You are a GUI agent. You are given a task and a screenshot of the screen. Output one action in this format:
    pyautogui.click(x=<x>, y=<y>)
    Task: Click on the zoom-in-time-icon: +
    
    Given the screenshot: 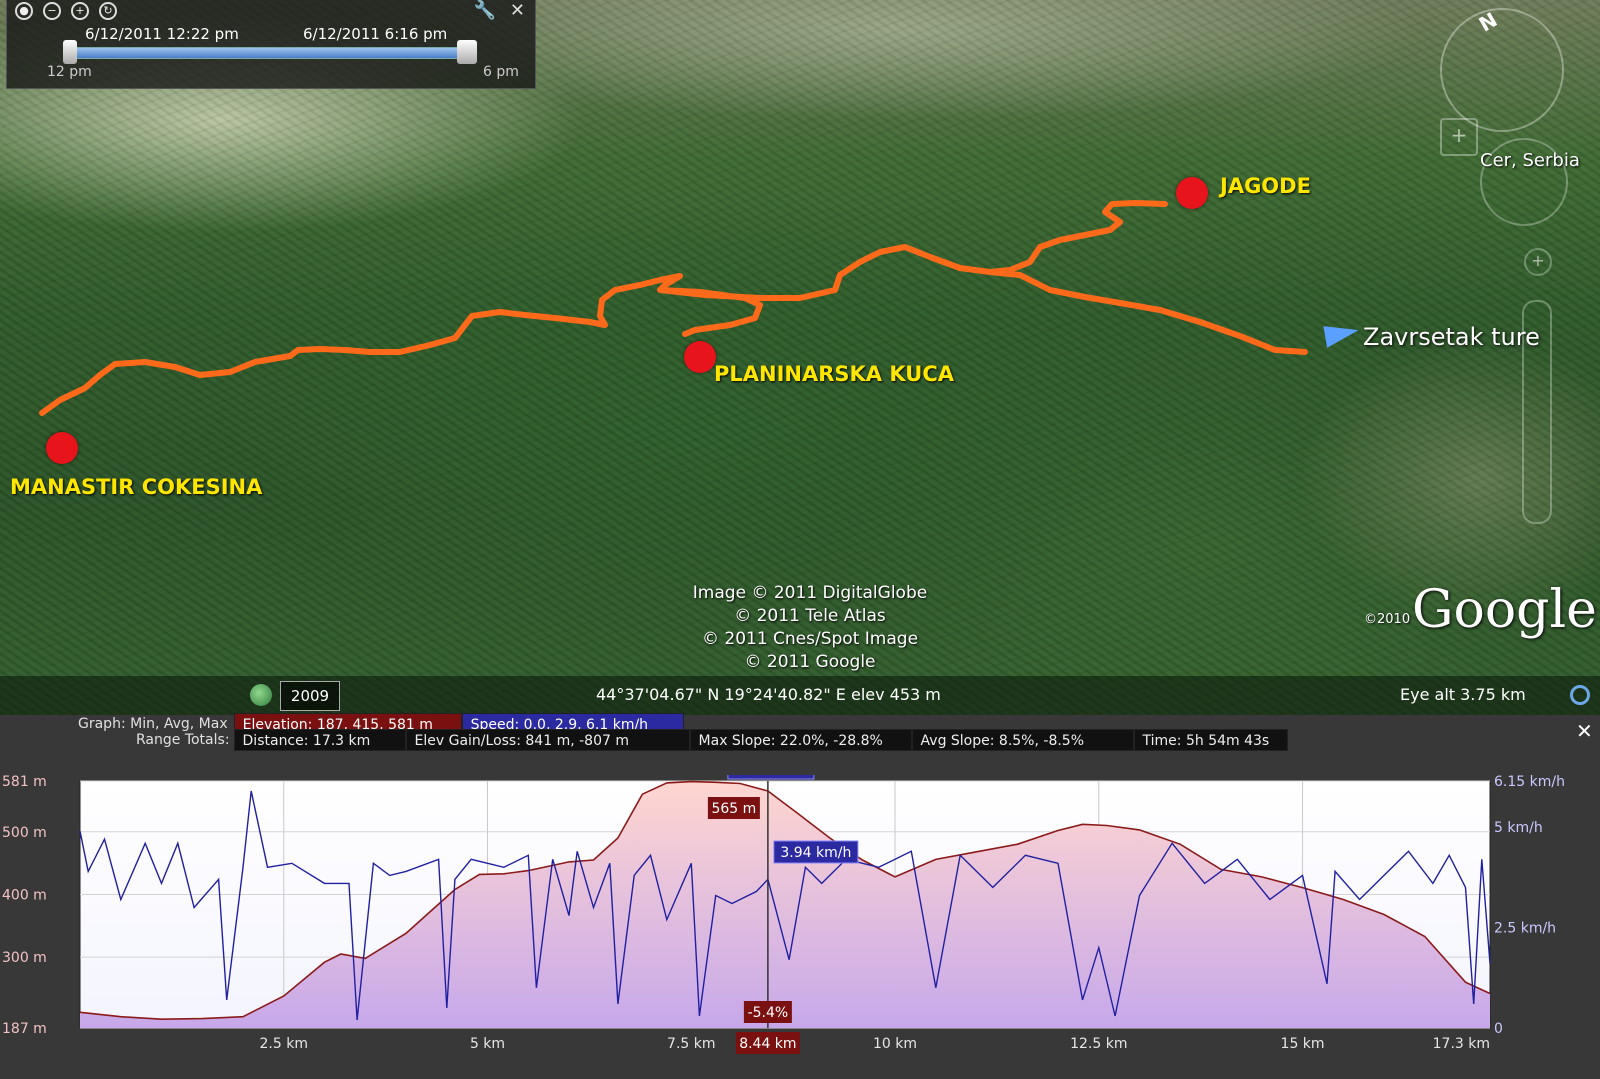 What is the action you would take?
    pyautogui.click(x=80, y=11)
    